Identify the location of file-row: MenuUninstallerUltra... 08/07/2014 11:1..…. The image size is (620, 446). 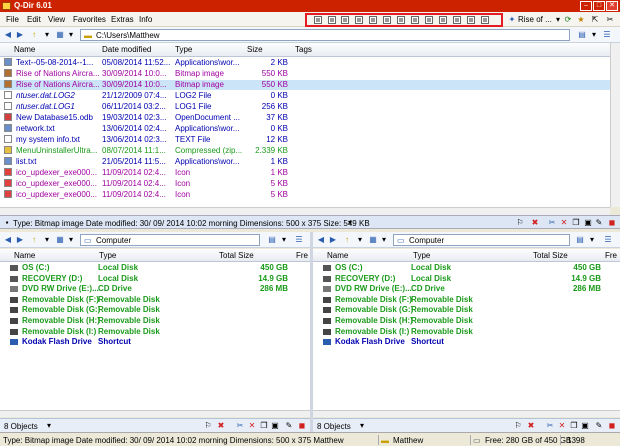
(305, 151).